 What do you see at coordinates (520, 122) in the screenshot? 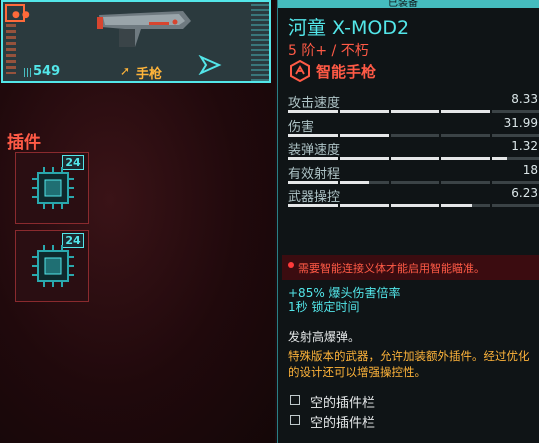
I see `stat-value: 31.99` at bounding box center [520, 122].